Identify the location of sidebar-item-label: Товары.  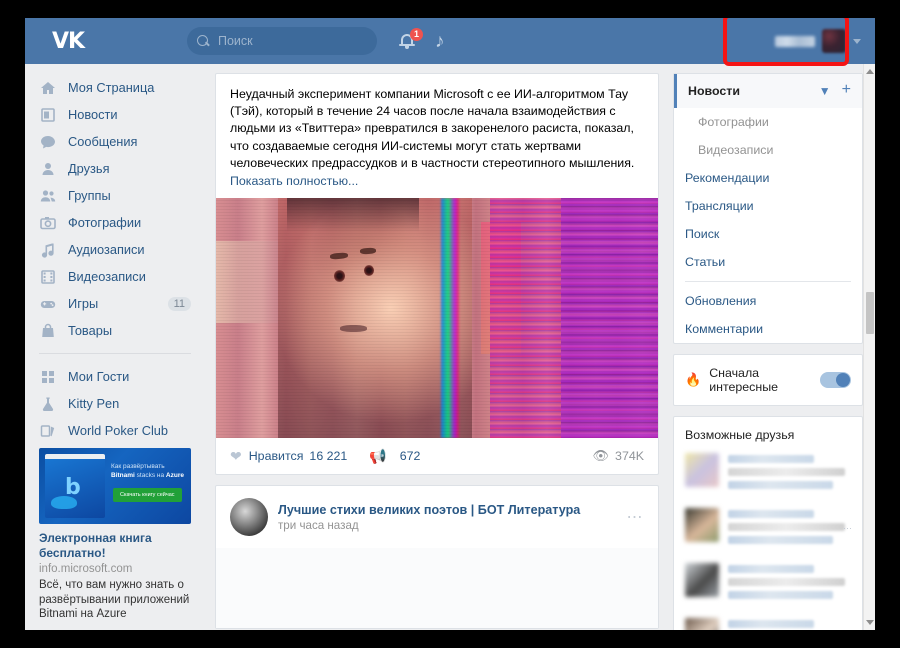
(90, 330).